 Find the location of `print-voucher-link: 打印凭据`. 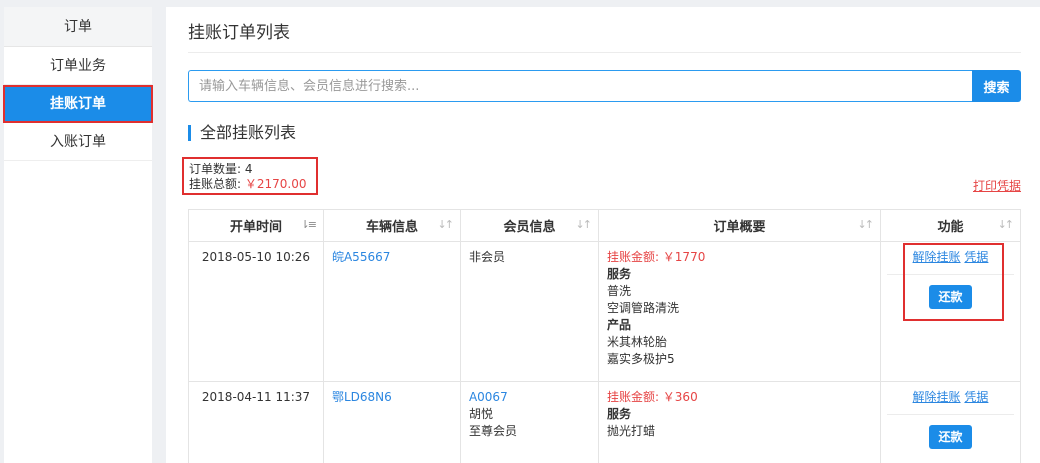

print-voucher-link: 打印凭据 is located at coordinates (997, 185).